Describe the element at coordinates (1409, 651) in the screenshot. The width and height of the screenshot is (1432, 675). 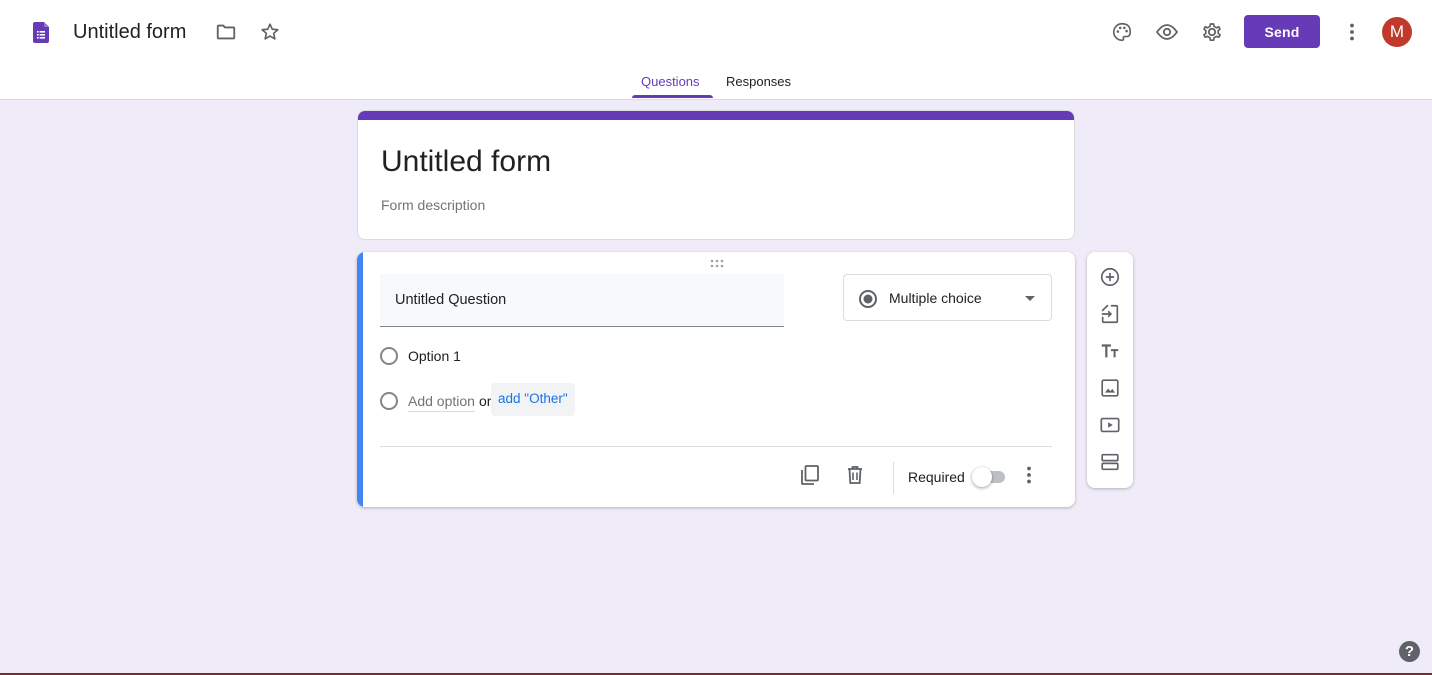
I see `help-button: ?` at that location.